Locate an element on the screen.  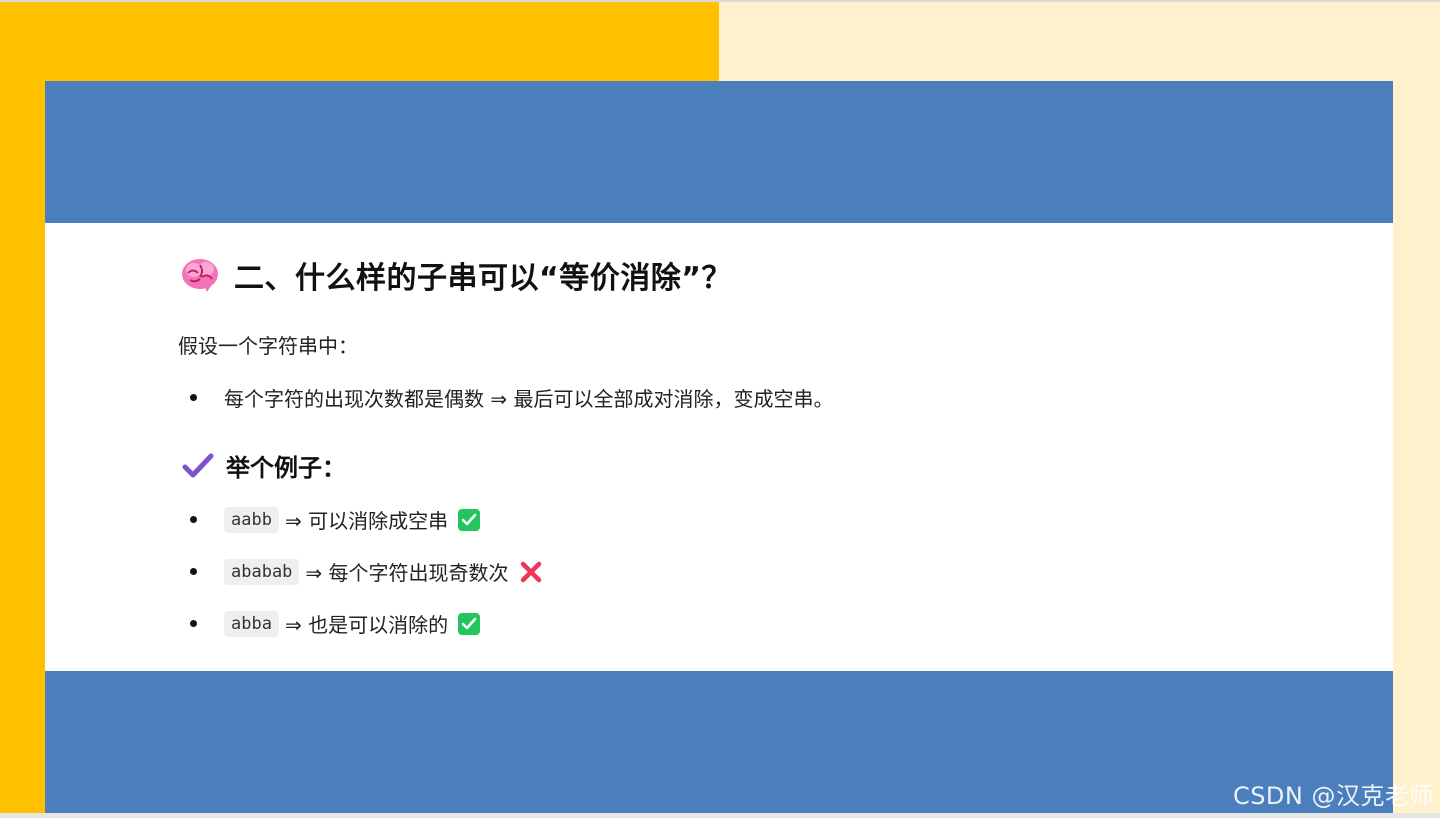
rule-list-item: 每个字符的出现次数都是偶数 ⇒ 最后可以全部成对消除，变成空串。 is located at coordinates (511, 397).